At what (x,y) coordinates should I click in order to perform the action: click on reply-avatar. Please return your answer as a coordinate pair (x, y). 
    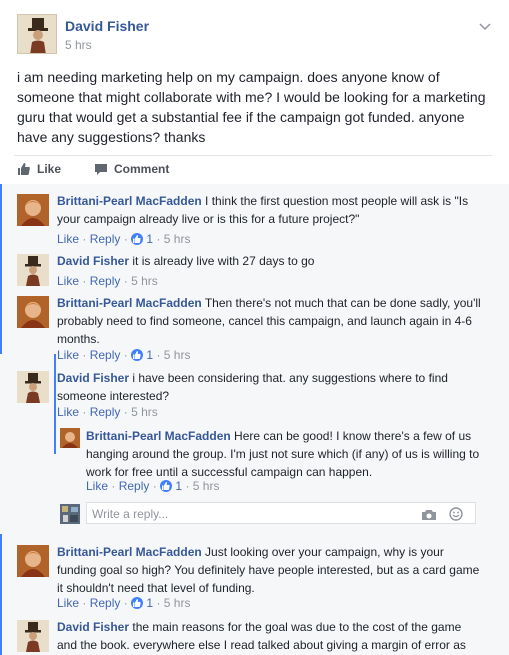
    Looking at the image, I should click on (70, 438).